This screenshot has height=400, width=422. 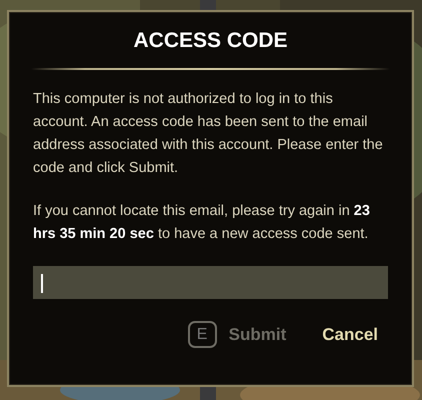 I want to click on code-input-field, so click(x=210, y=282).